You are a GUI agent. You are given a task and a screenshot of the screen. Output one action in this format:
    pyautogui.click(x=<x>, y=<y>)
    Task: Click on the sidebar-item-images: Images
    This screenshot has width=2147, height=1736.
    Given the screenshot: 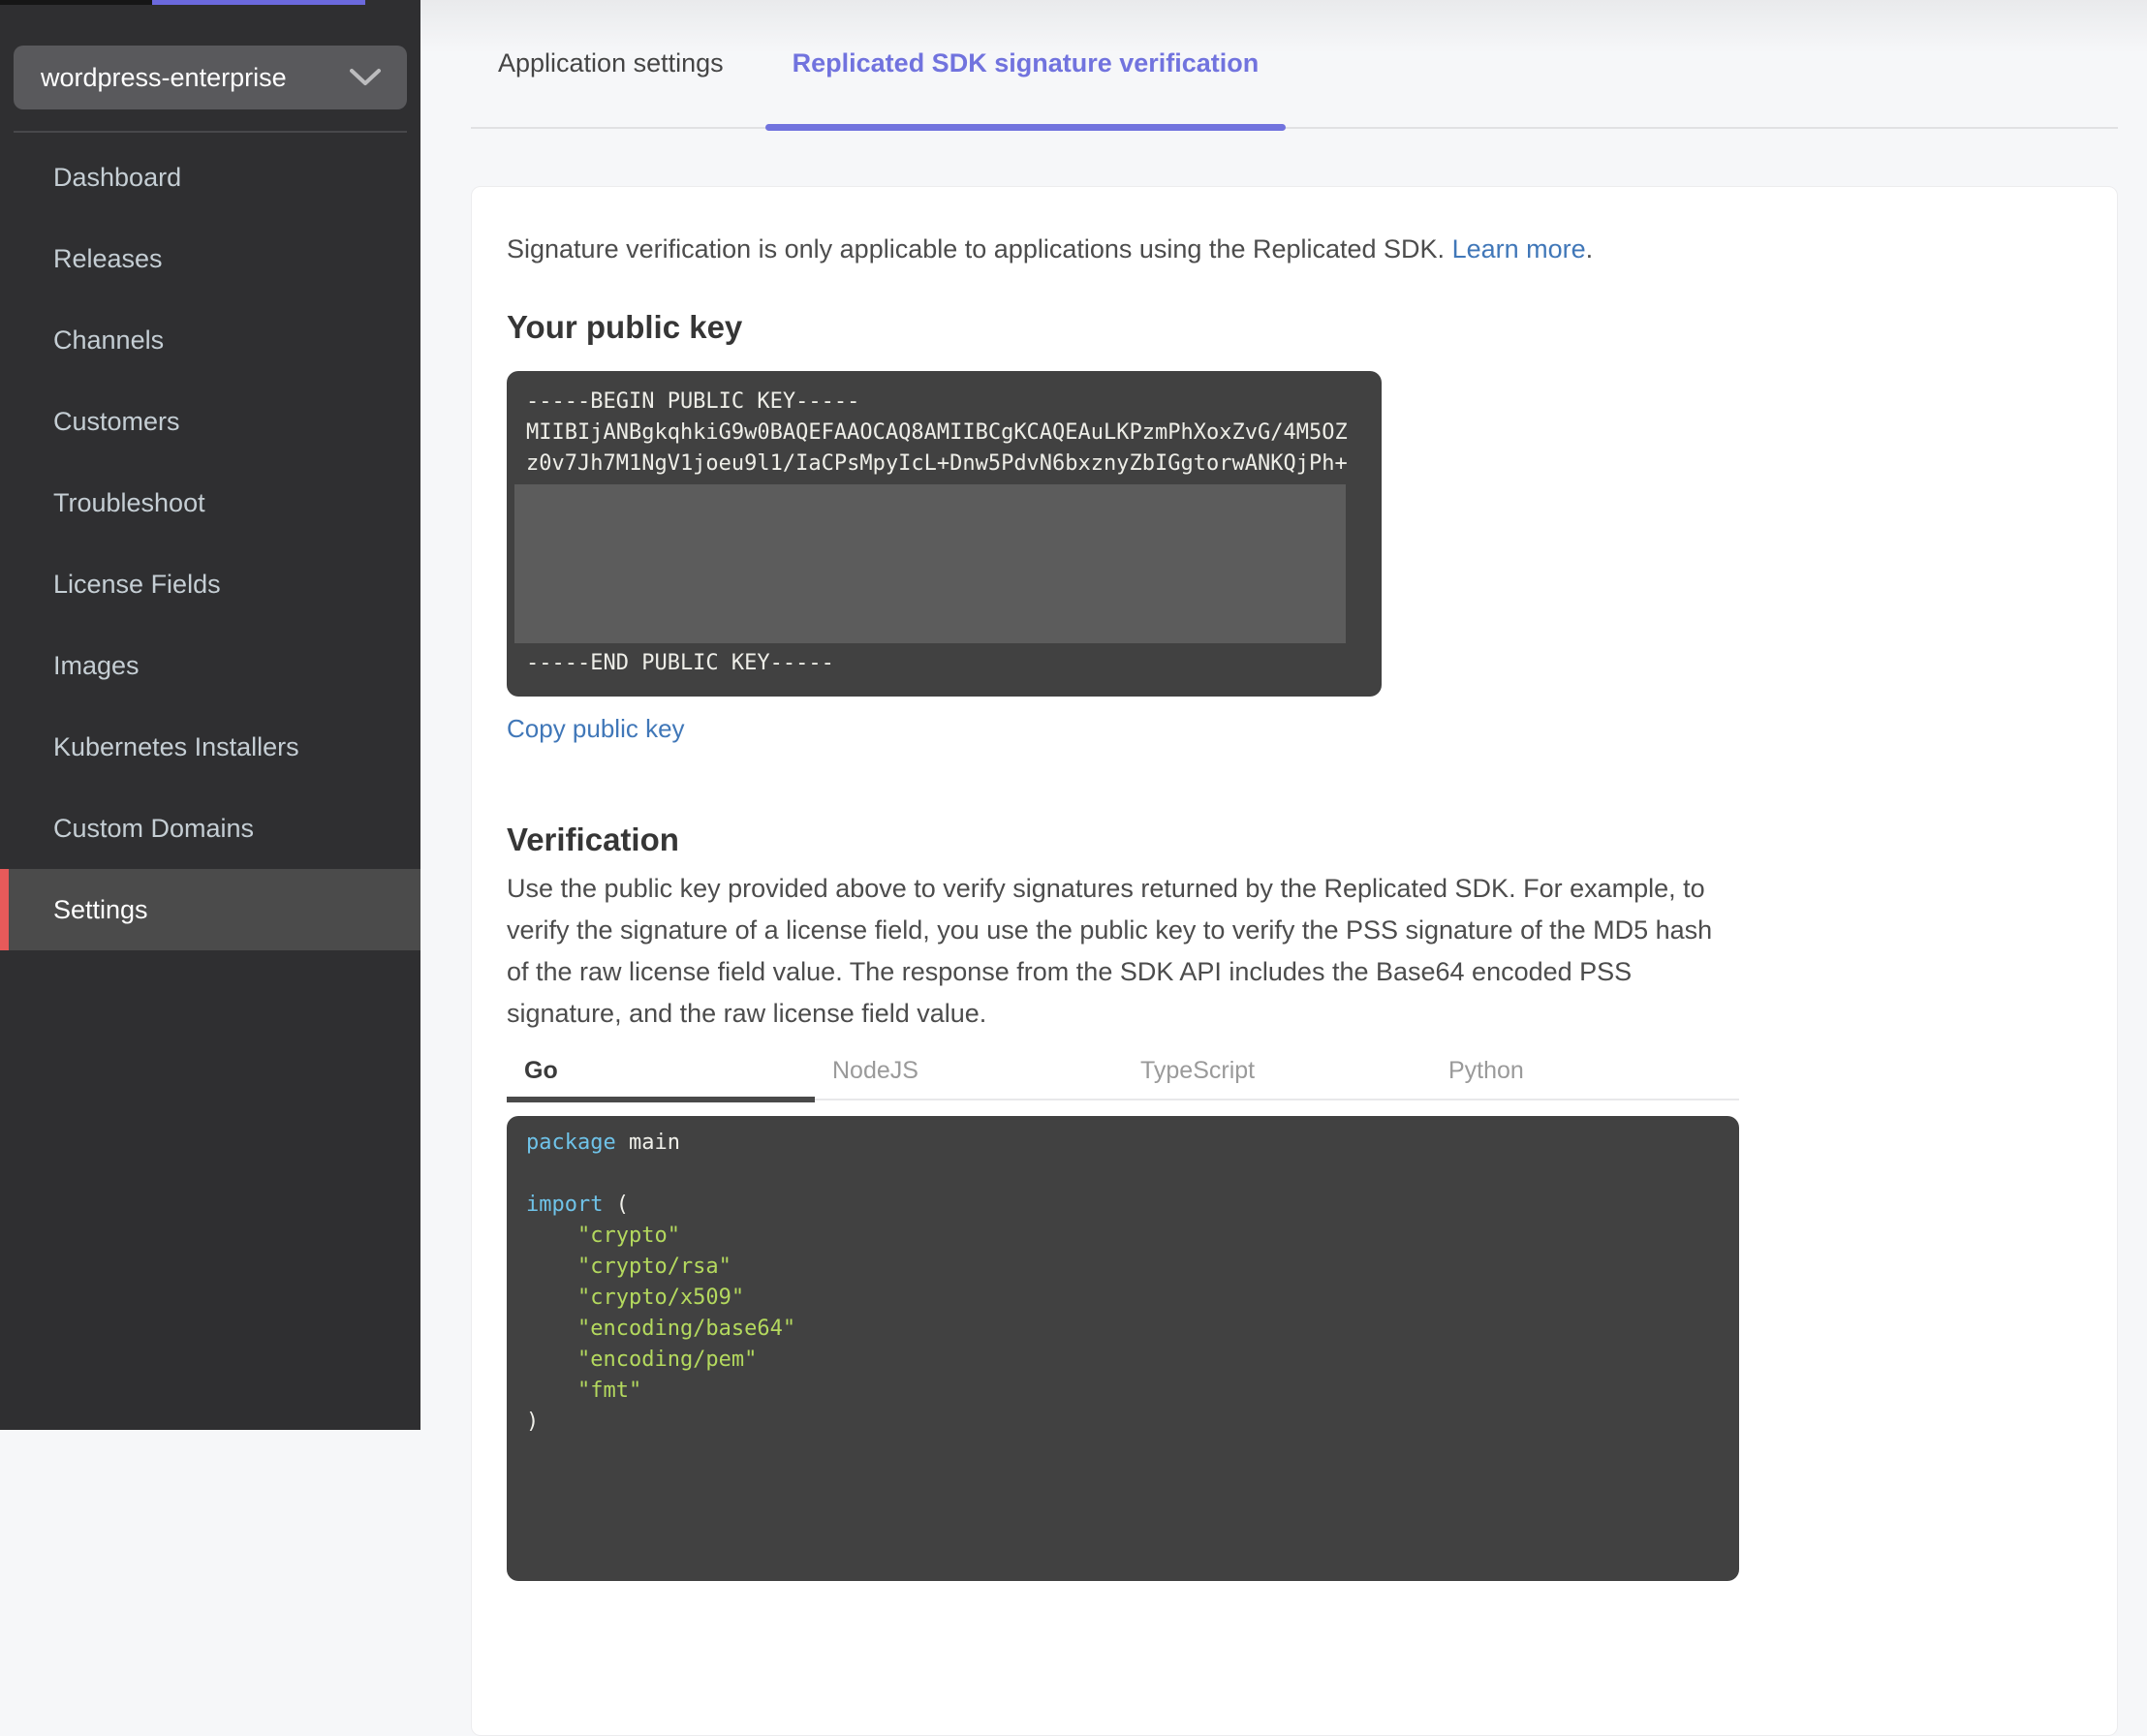 What is the action you would take?
    pyautogui.click(x=210, y=665)
    